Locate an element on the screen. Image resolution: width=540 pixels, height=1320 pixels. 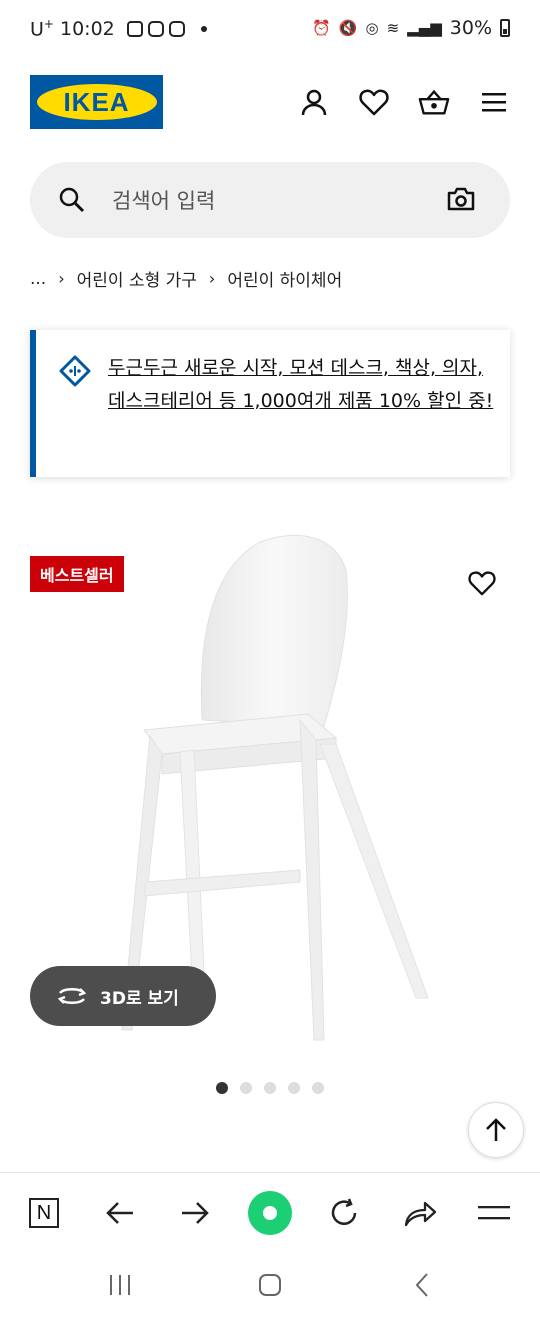
image-pagination is located at coordinates (270, 1088).